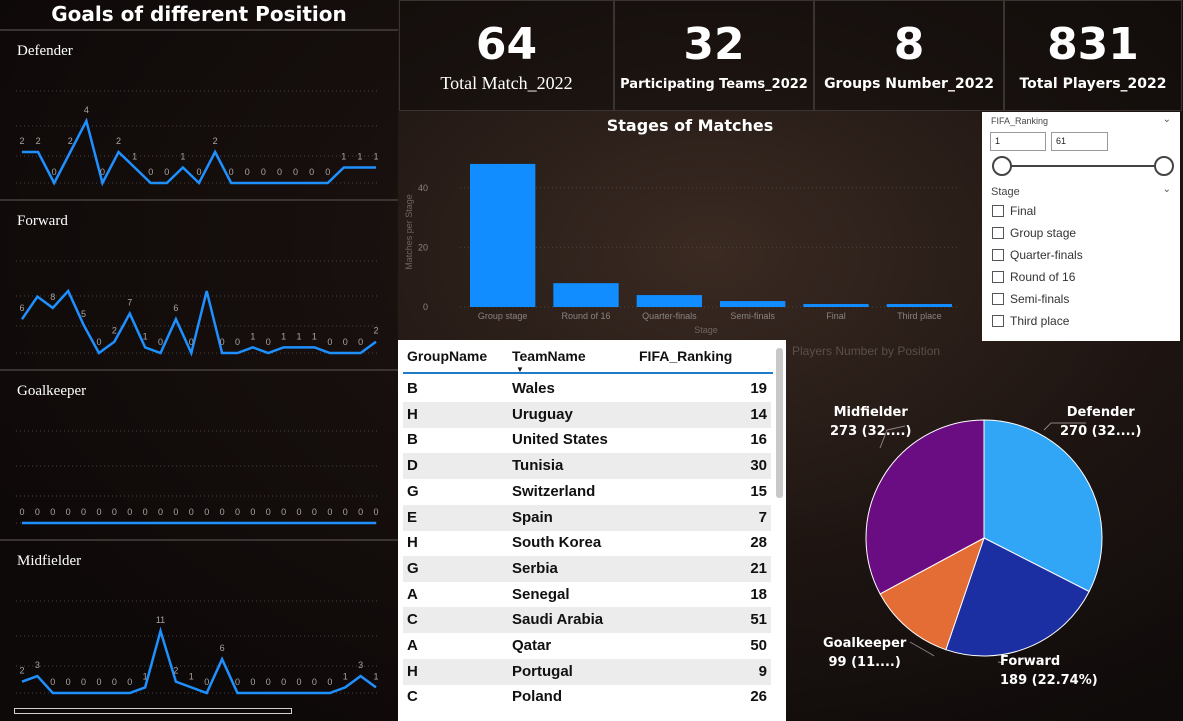  I want to click on table-row: H Portugal 9, so click(587, 671).